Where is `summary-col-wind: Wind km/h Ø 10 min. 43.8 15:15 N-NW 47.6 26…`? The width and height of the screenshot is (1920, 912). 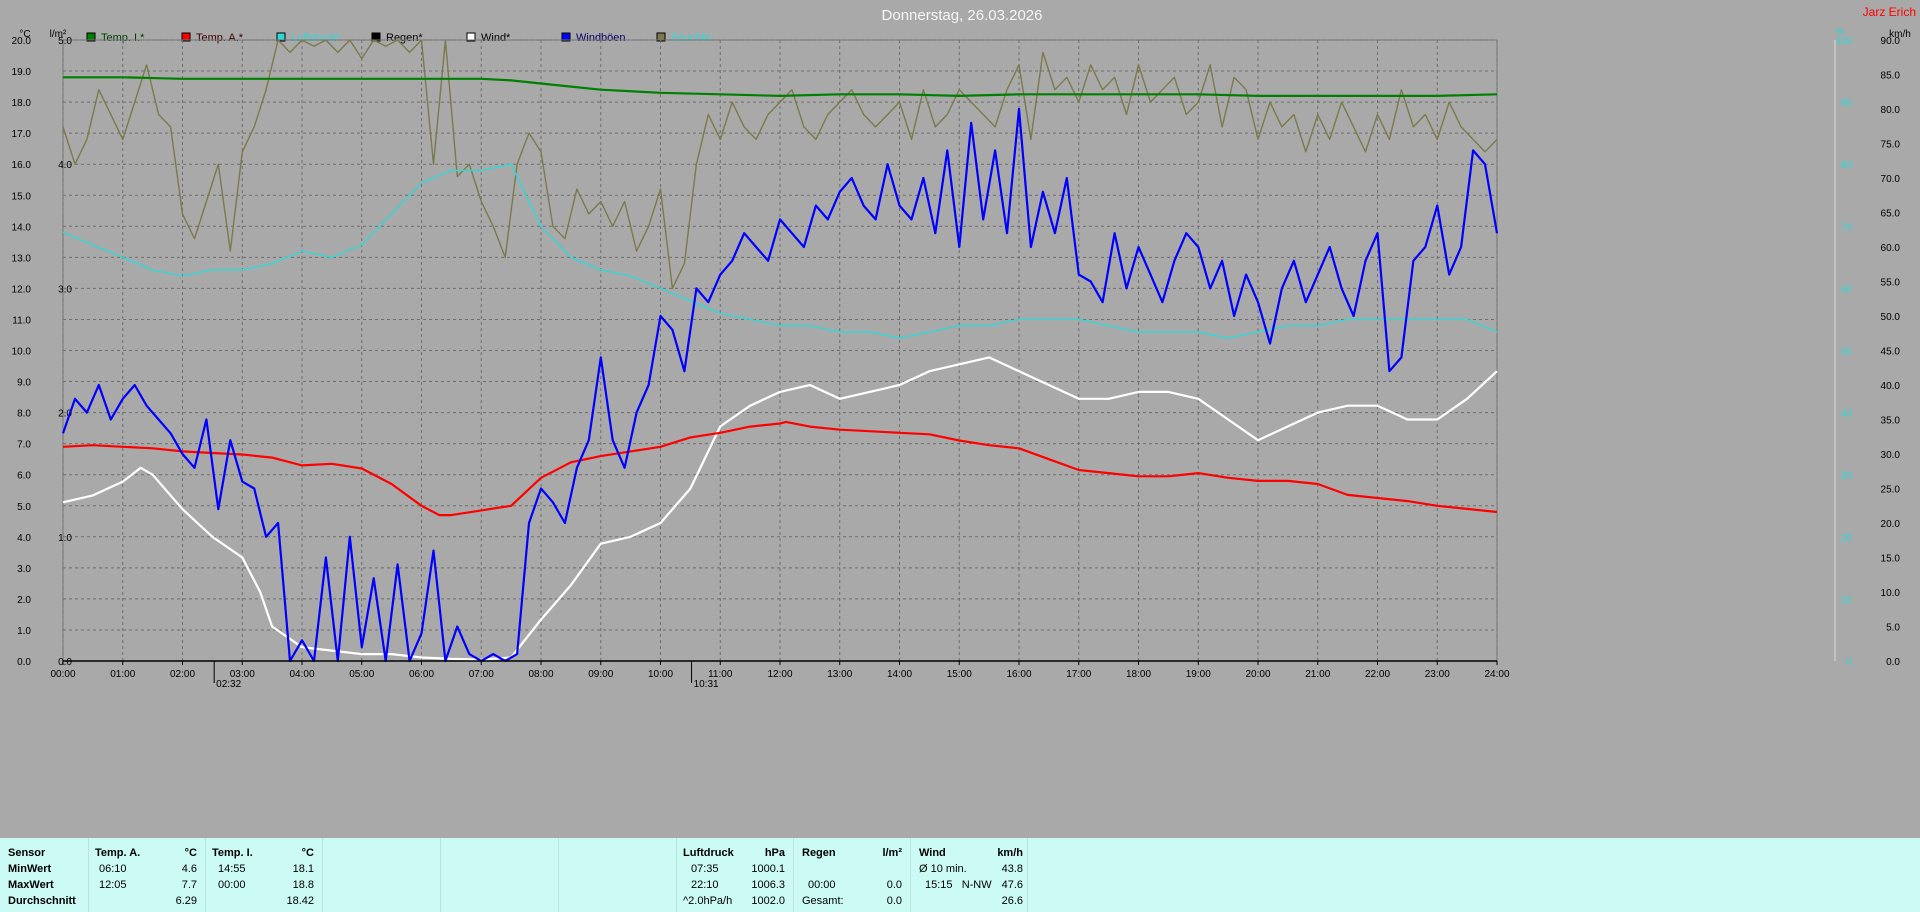 summary-col-wind: Wind km/h Ø 10 min. 43.8 15:15 N-NW 47.6 26… is located at coordinates (969, 875).